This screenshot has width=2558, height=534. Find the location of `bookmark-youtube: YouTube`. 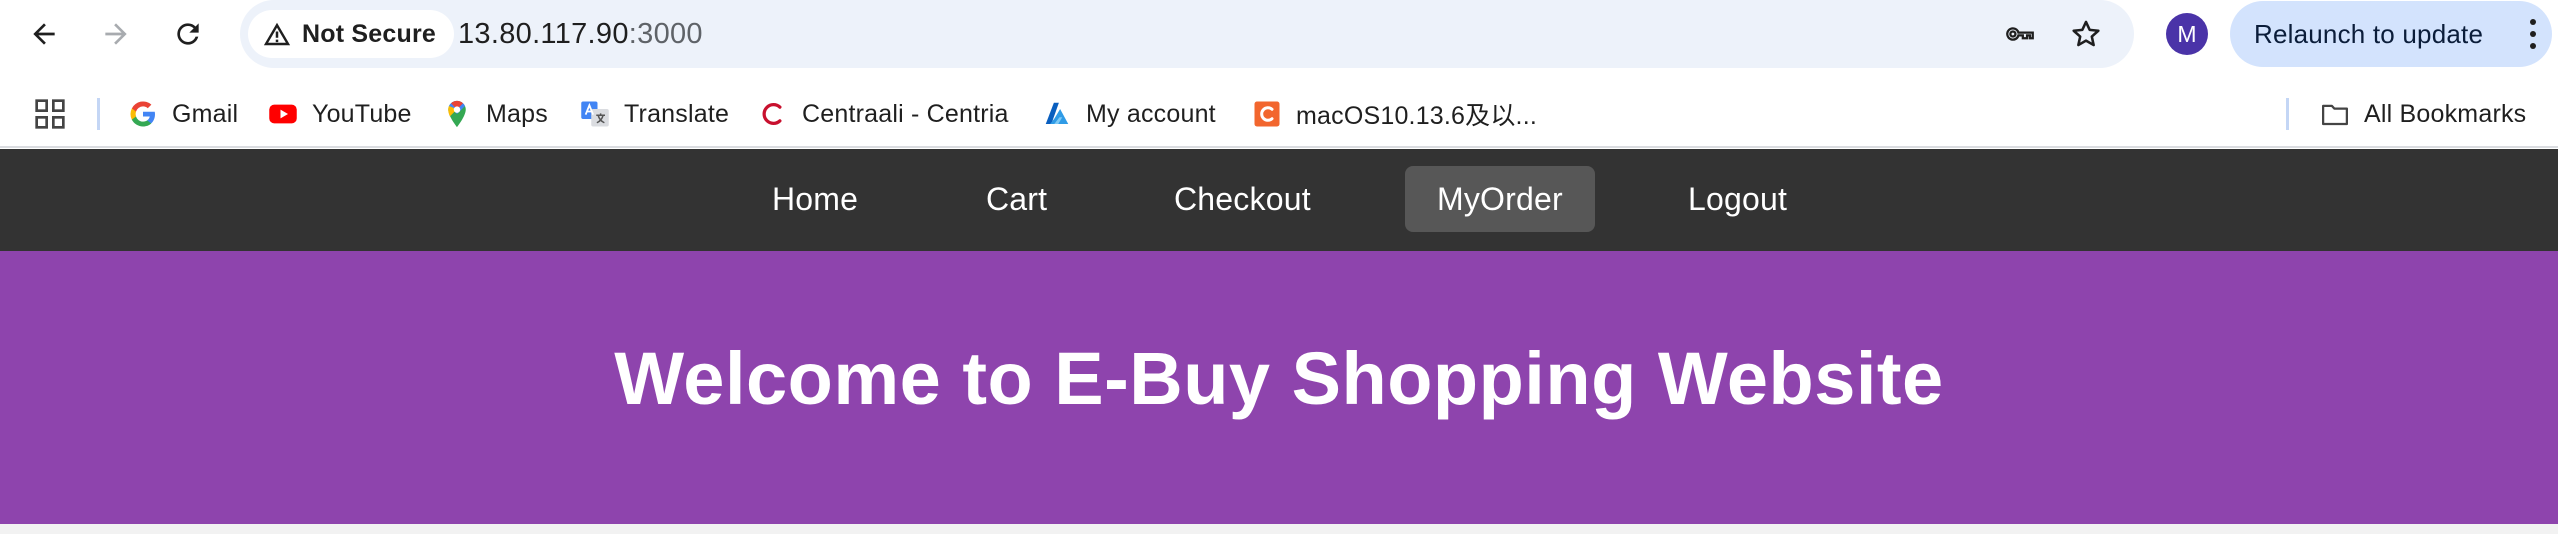

bookmark-youtube: YouTube is located at coordinates (340, 114).